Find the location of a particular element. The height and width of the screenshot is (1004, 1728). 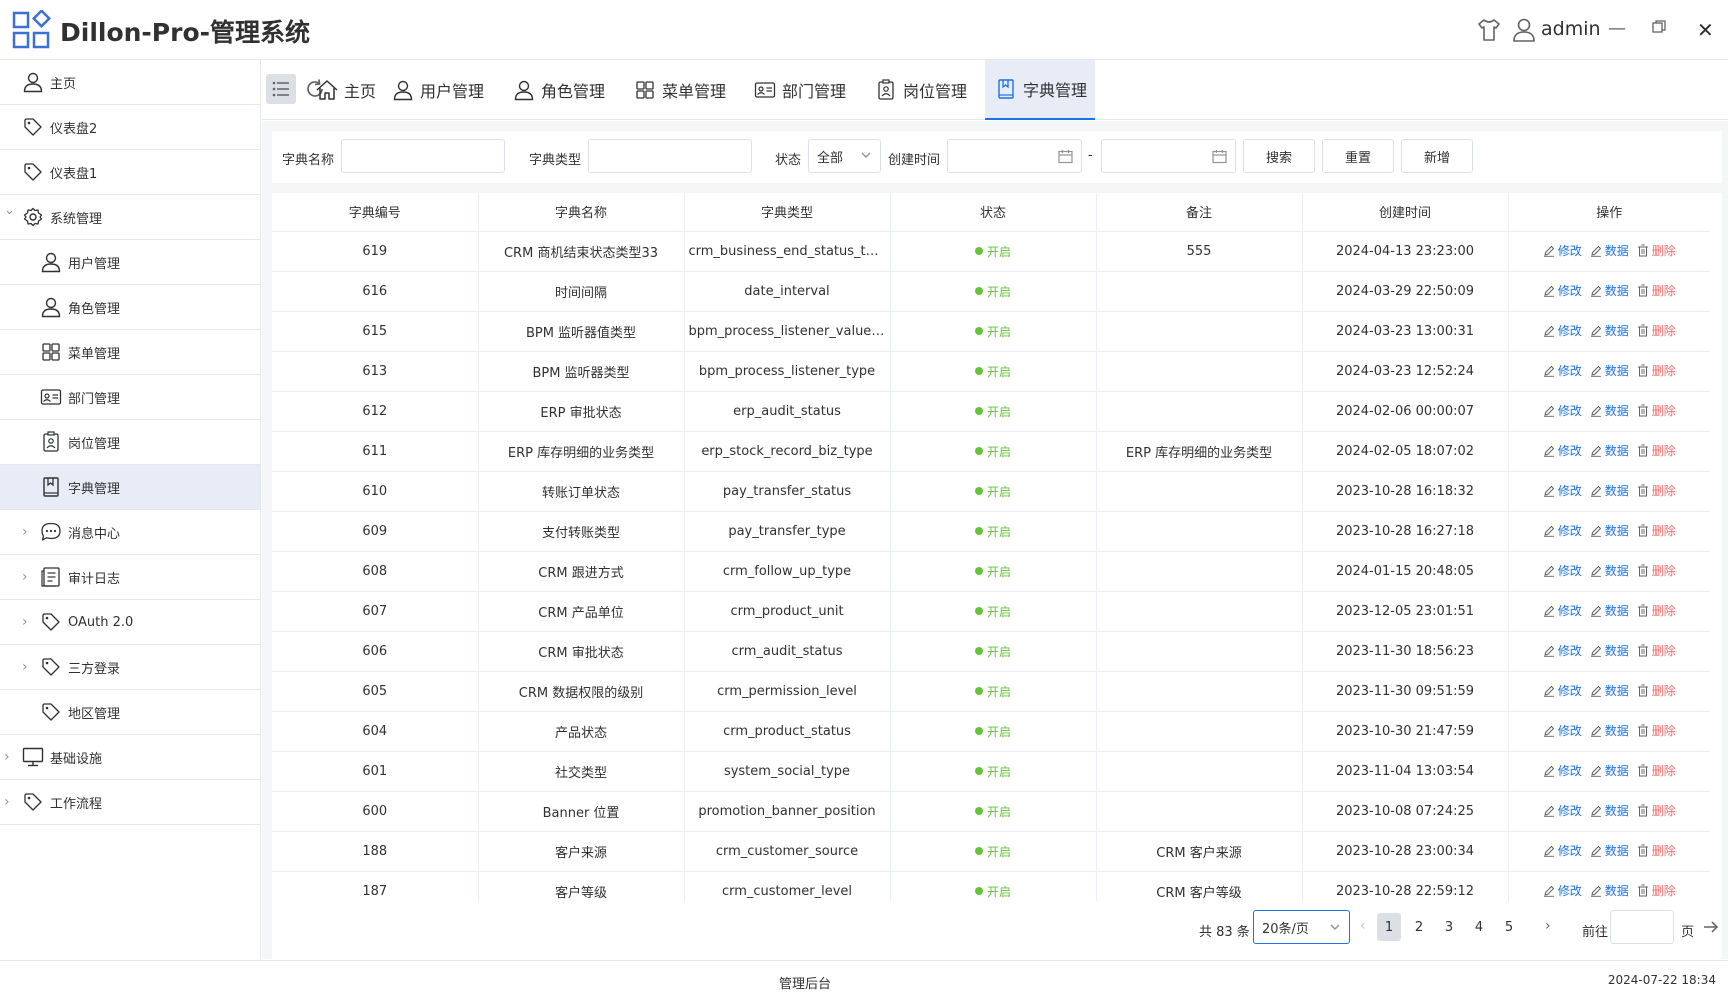

sidebar-item-0: 主页 is located at coordinates (130, 82).